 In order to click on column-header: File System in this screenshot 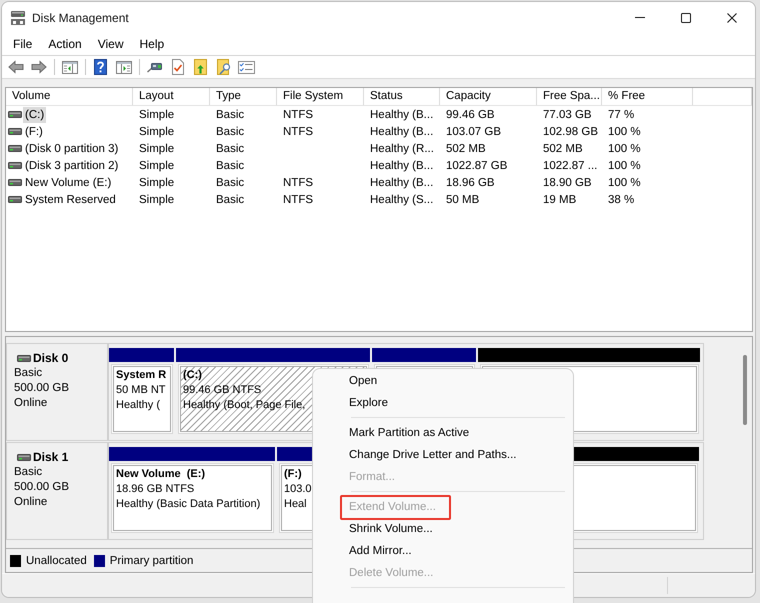, I will do `click(320, 96)`.